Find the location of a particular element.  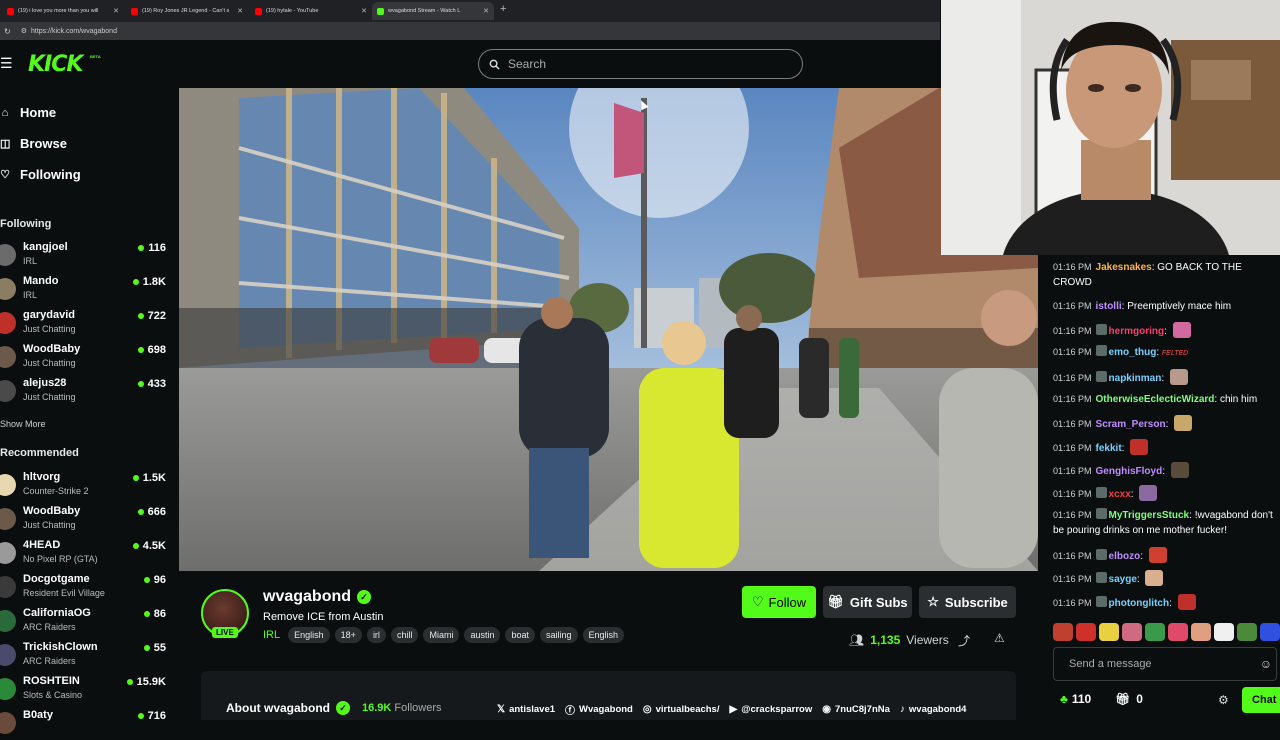

social-link: ♪ wvagabond4 is located at coordinates (933, 709).